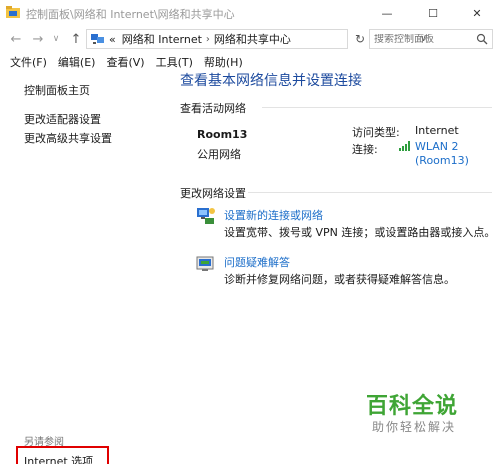 This screenshot has height=464, width=500. Describe the element at coordinates (257, 262) in the screenshot. I see `troubleshoot-link: 问题疑难解答` at that location.